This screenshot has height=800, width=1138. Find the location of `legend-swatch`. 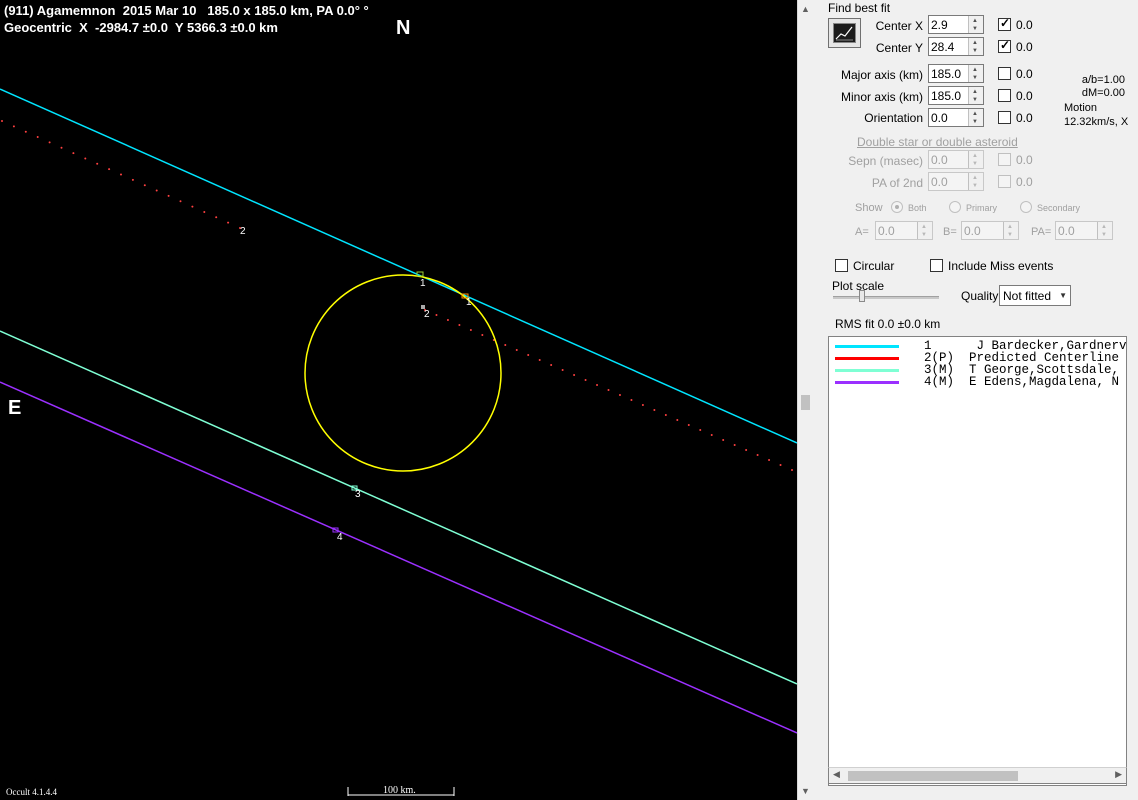

legend-swatch is located at coordinates (867, 346).